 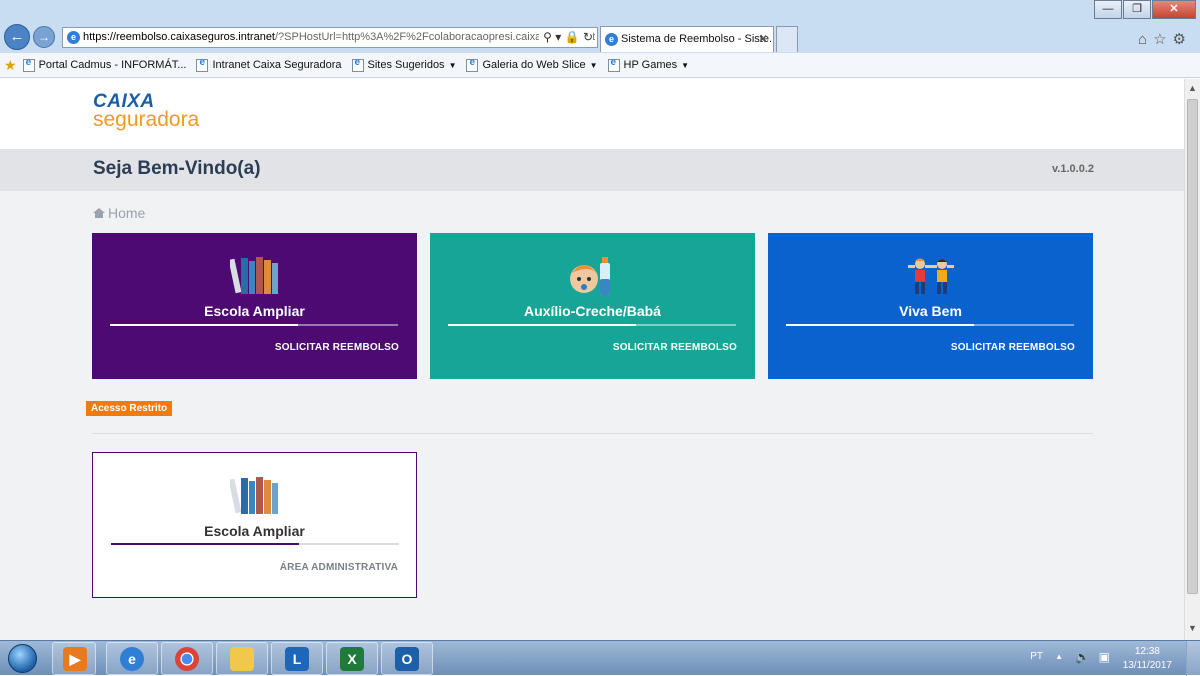 I want to click on close-window-button: ✕, so click(x=1174, y=9).